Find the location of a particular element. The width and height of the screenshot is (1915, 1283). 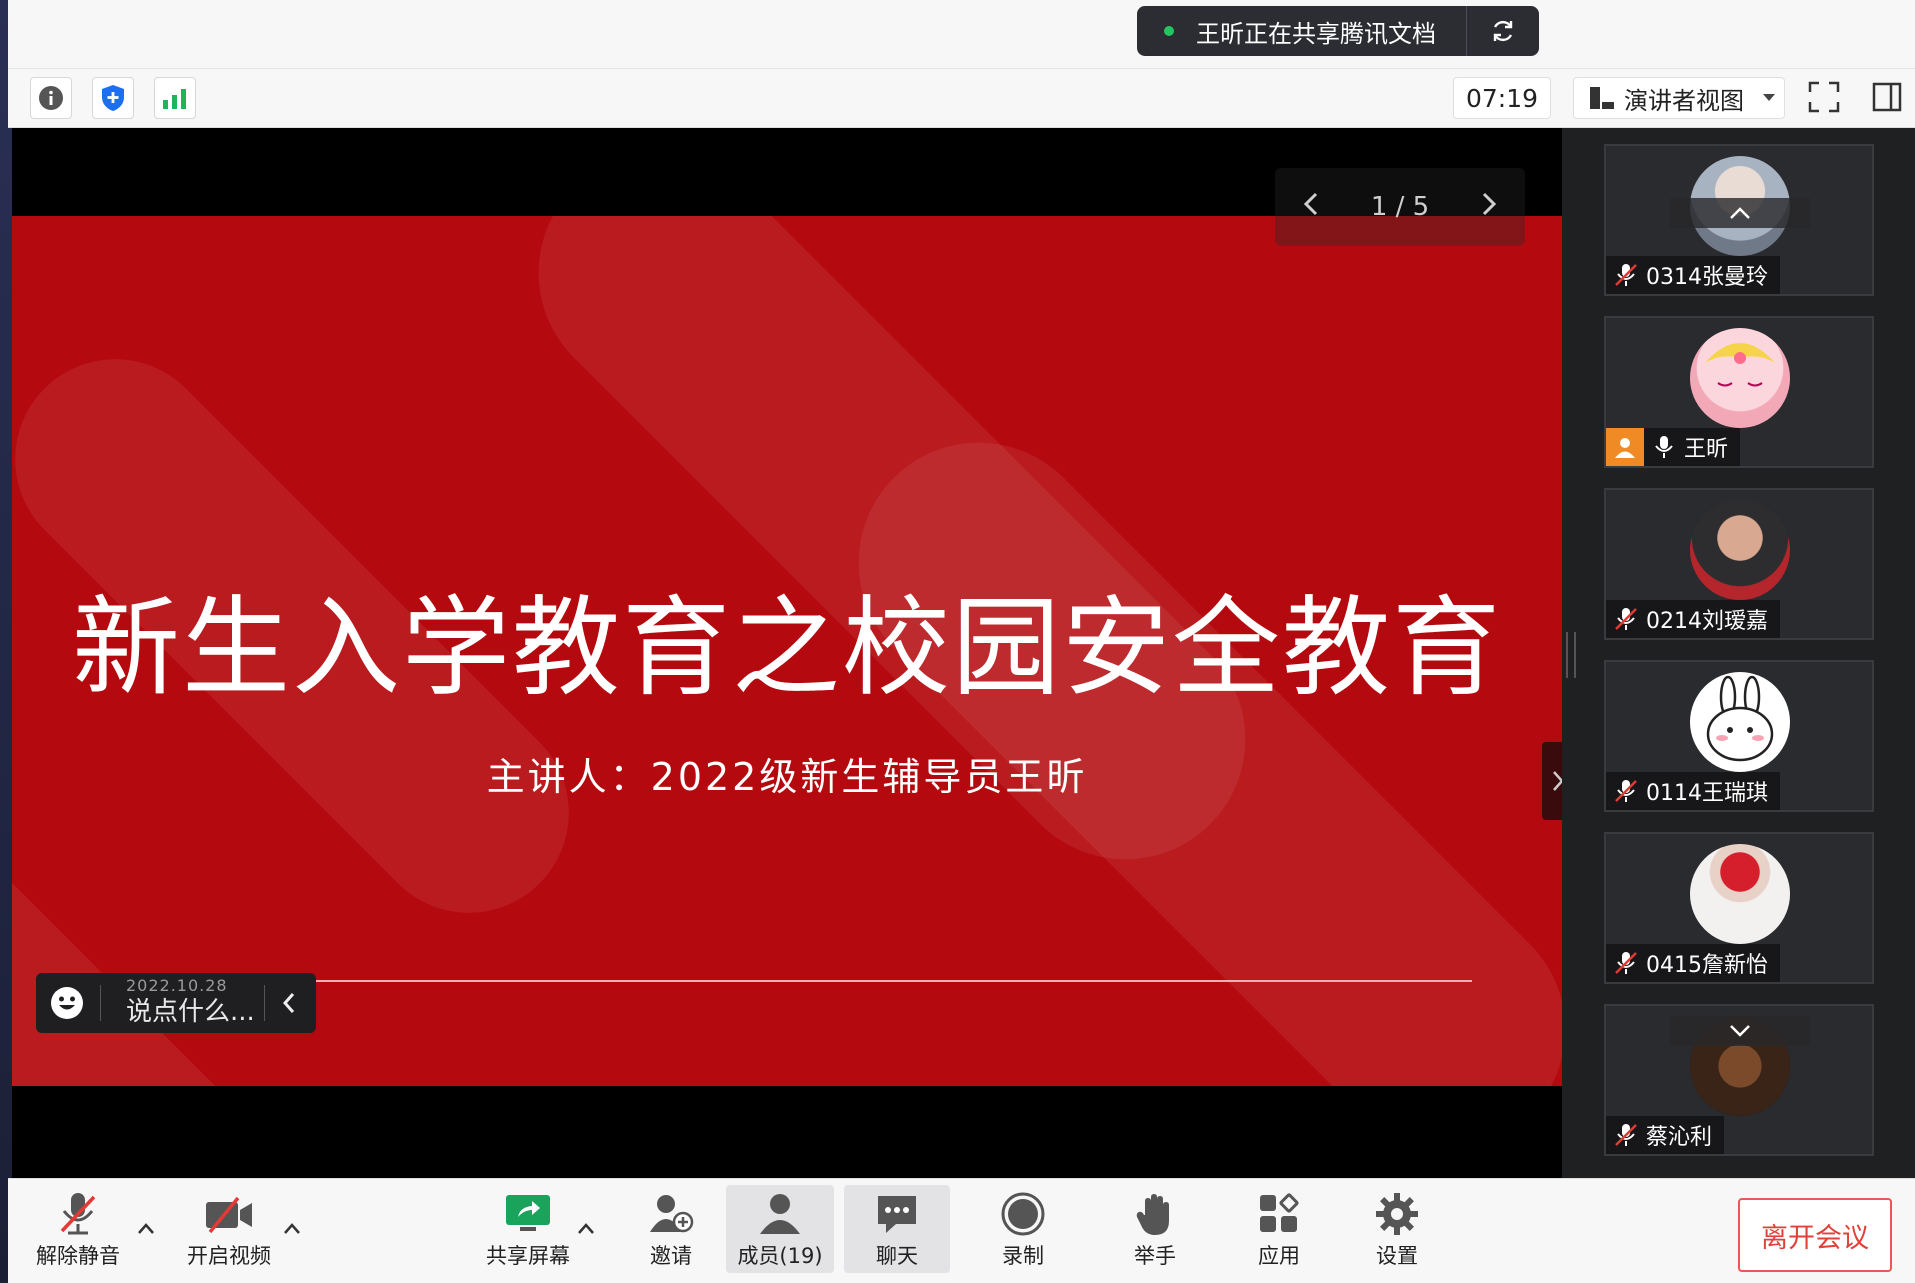

unmute-label: 解除静音 is located at coordinates (78, 1256).